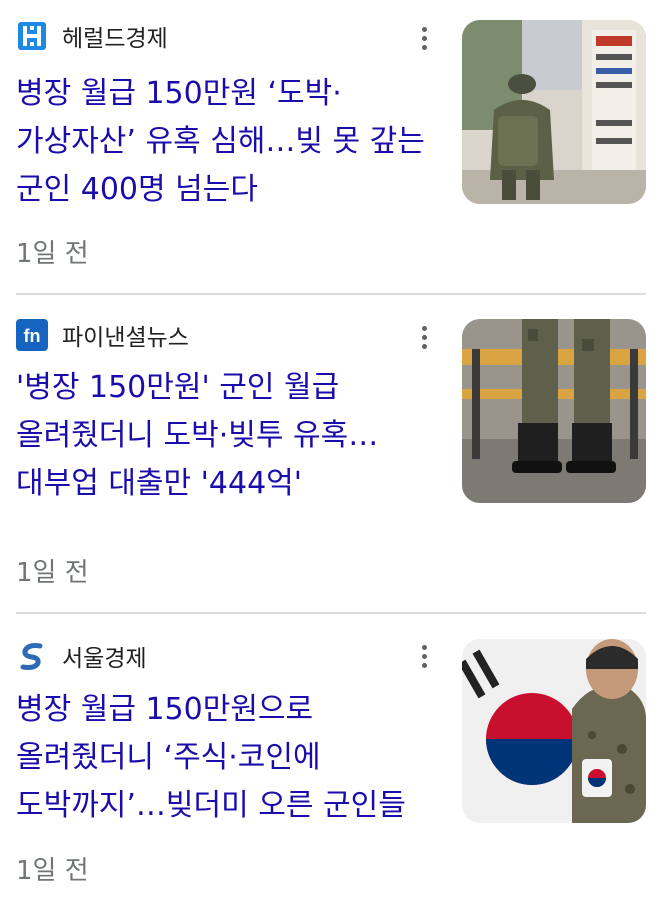 The width and height of the screenshot is (668, 902). Describe the element at coordinates (125, 338) in the screenshot. I see `source-name: 파이낸셜뉴스` at that location.